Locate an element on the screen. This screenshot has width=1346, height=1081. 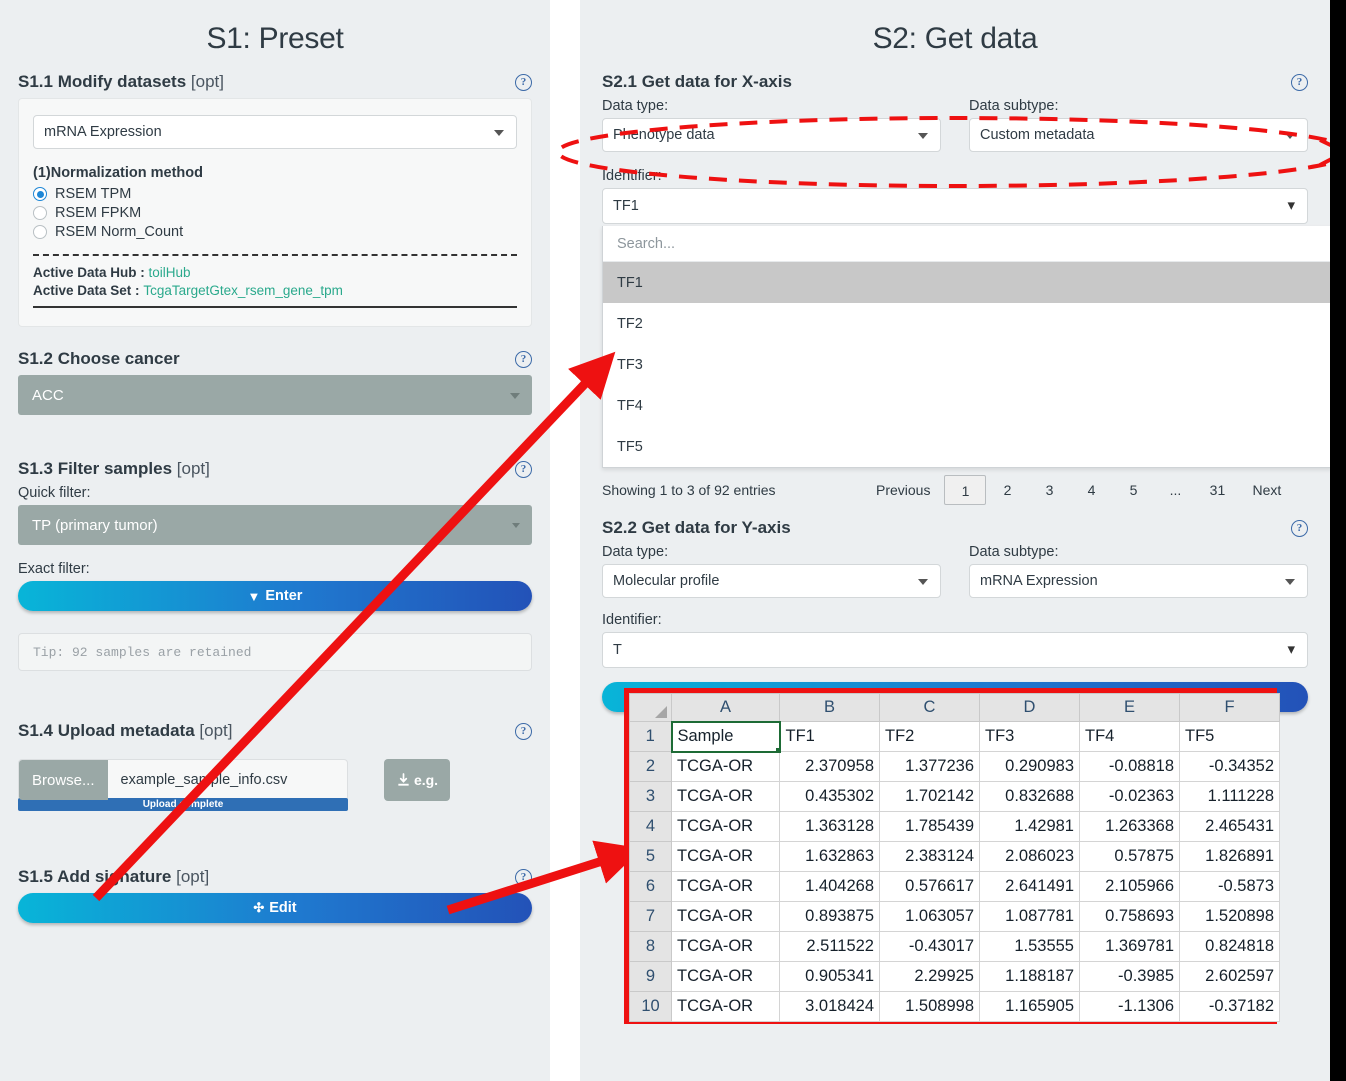
cell-b6: 1.404268 is located at coordinates (829, 886).